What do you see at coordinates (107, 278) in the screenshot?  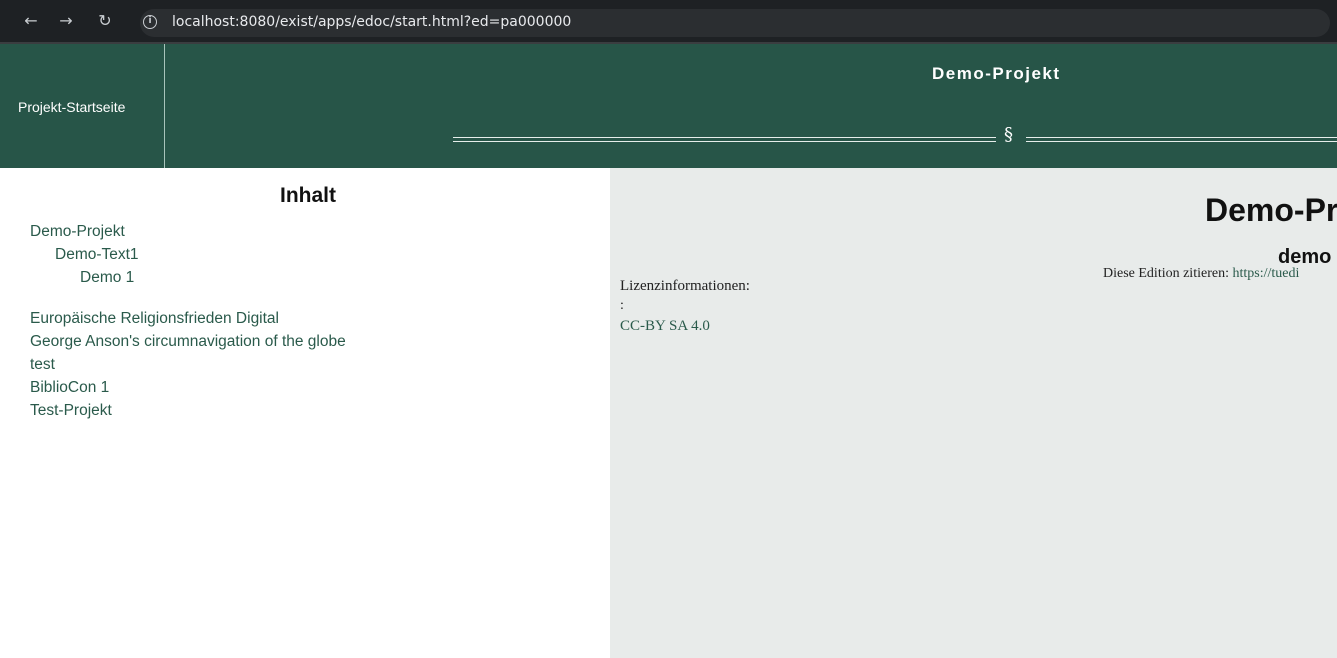 I see `toc-item-demo-1: Demo 1` at bounding box center [107, 278].